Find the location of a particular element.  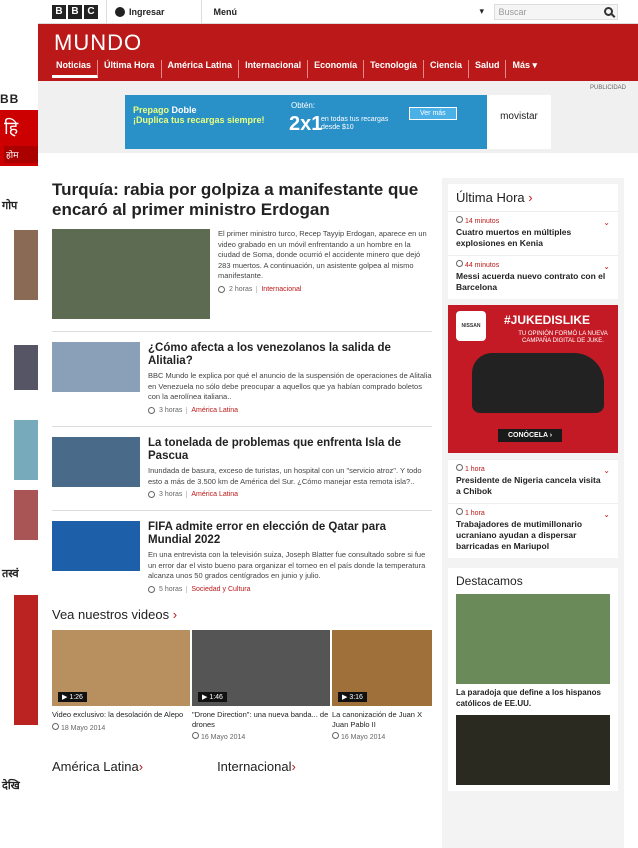

breaking-news-heading: Última Hora › is located at coordinates (533, 197).